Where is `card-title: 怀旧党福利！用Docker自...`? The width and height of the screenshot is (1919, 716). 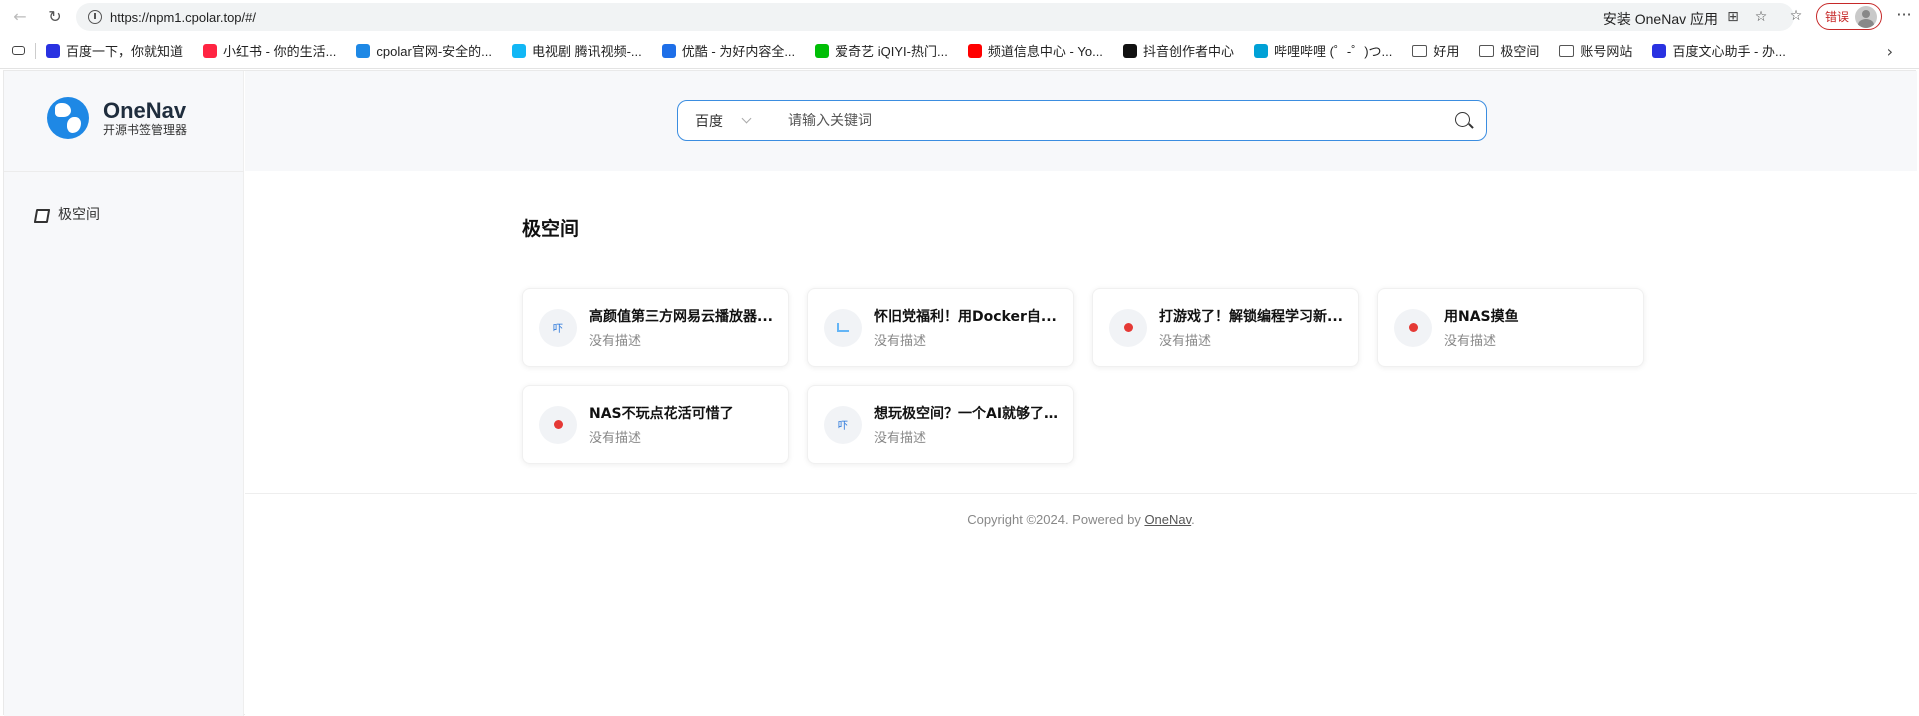 card-title: 怀旧党福利！用Docker自... is located at coordinates (965, 317).